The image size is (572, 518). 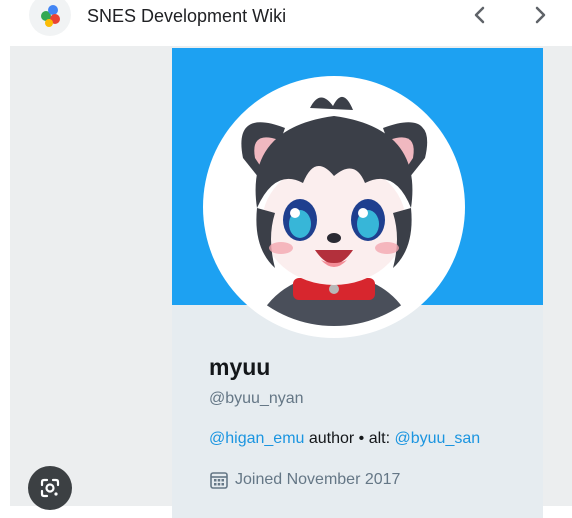 What do you see at coordinates (256, 398) in the screenshot?
I see `profile-handle: @byuu_nyan` at bounding box center [256, 398].